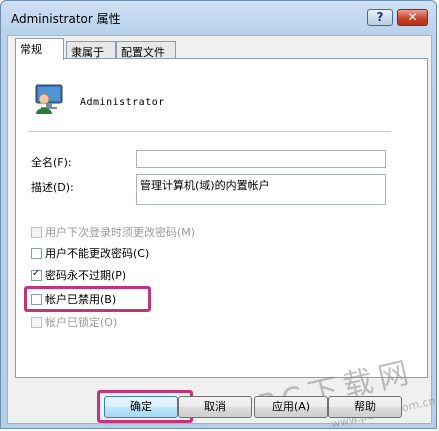 The width and height of the screenshot is (439, 431). I want to click on tab-member-of: 隶属于, so click(91, 50).